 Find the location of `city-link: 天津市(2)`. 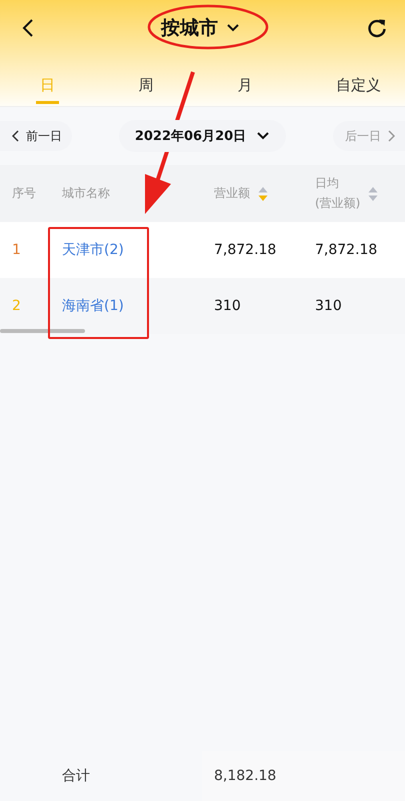

city-link: 天津市(2) is located at coordinates (126, 250).